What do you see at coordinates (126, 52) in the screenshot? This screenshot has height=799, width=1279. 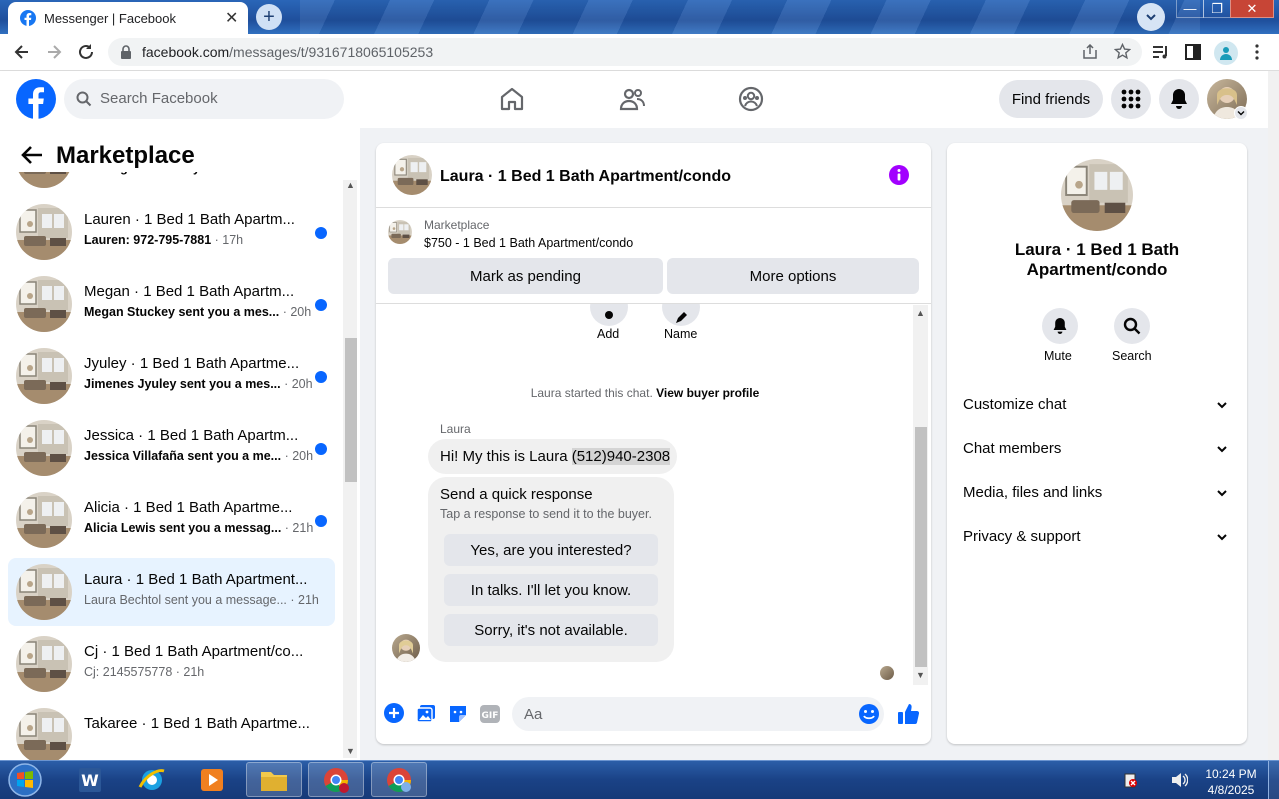 I see `lock-icon` at bounding box center [126, 52].